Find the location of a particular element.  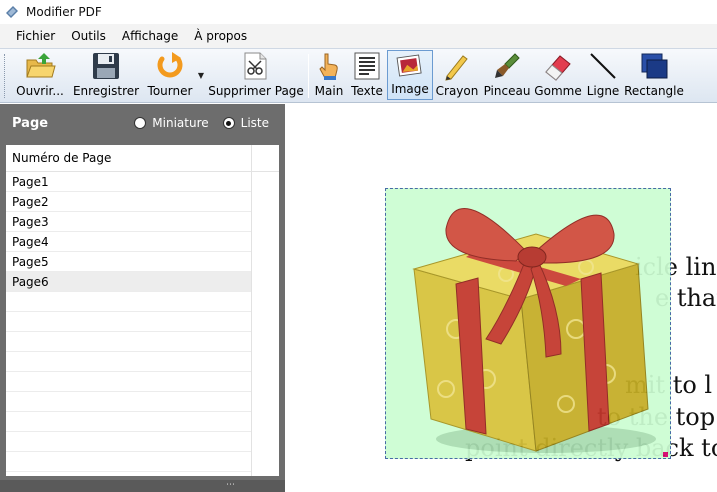

page-list-item: Page5 is located at coordinates (30, 261).